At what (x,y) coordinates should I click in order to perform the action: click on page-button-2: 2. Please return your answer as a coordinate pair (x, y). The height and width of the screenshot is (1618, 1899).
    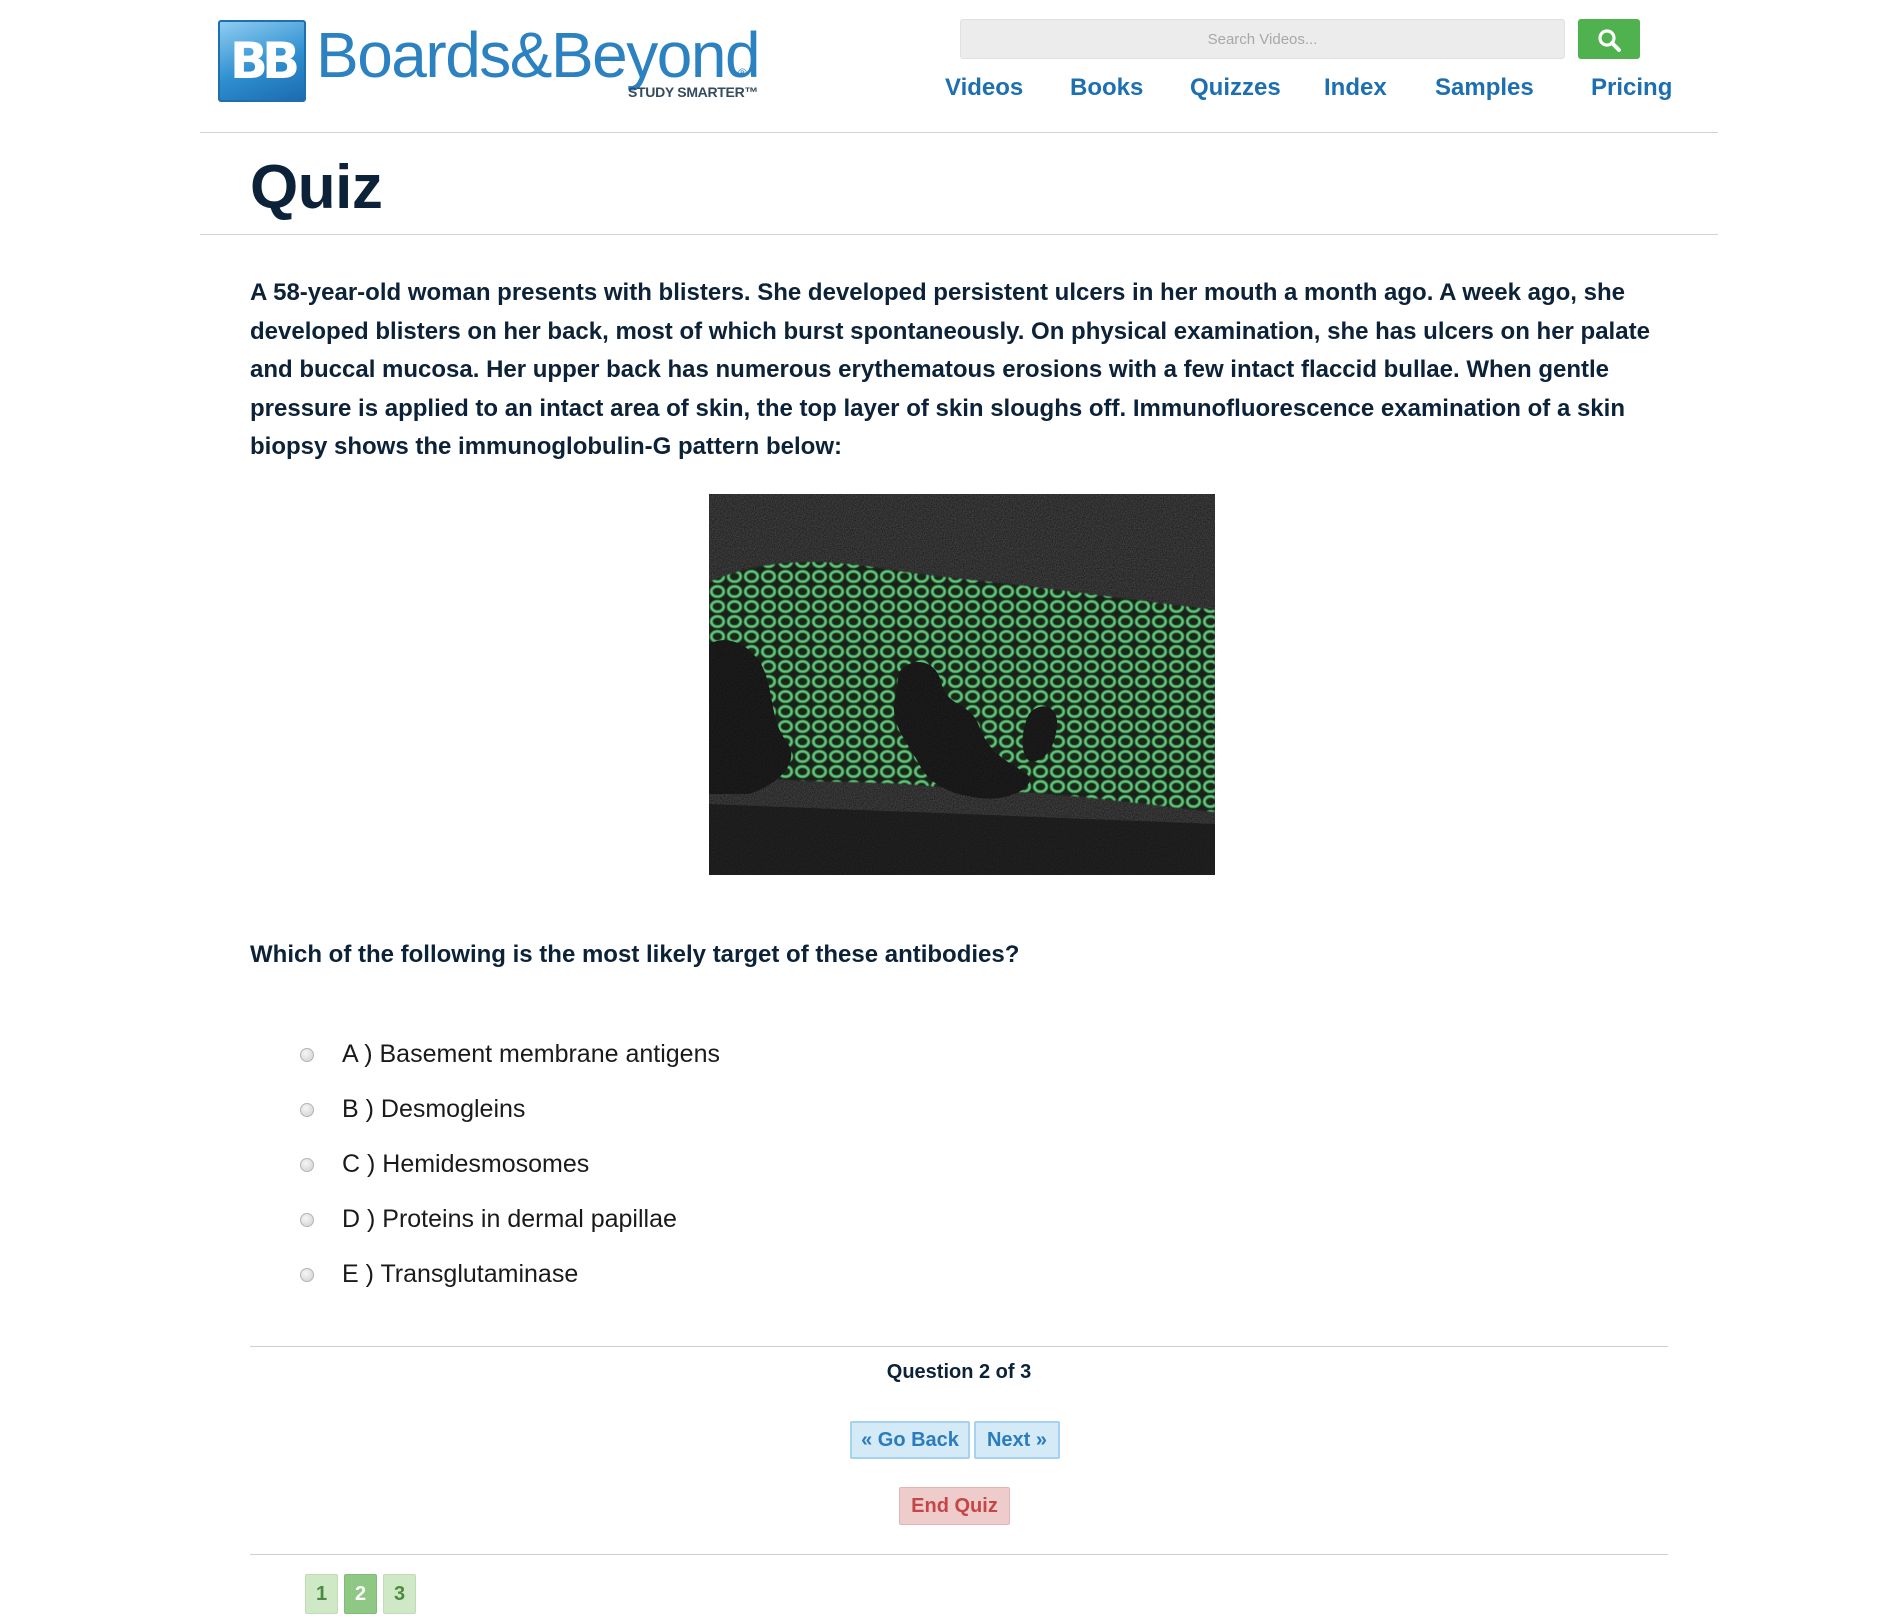
    Looking at the image, I should click on (360, 1594).